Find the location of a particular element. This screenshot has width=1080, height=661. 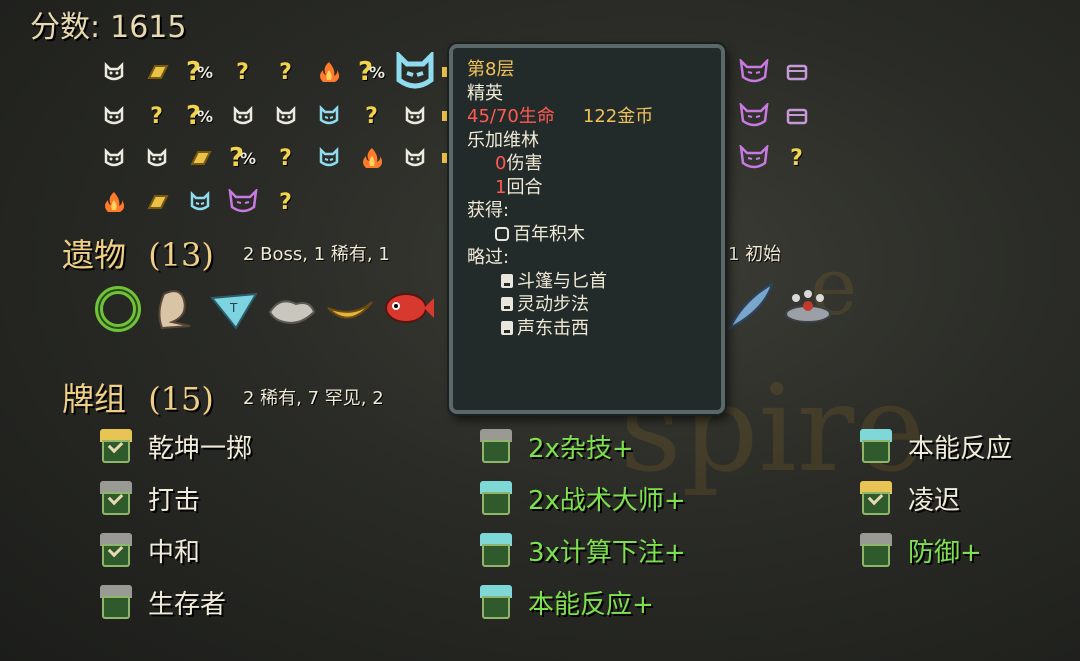

deck-card: 3x计算下注+ is located at coordinates (583, 550).